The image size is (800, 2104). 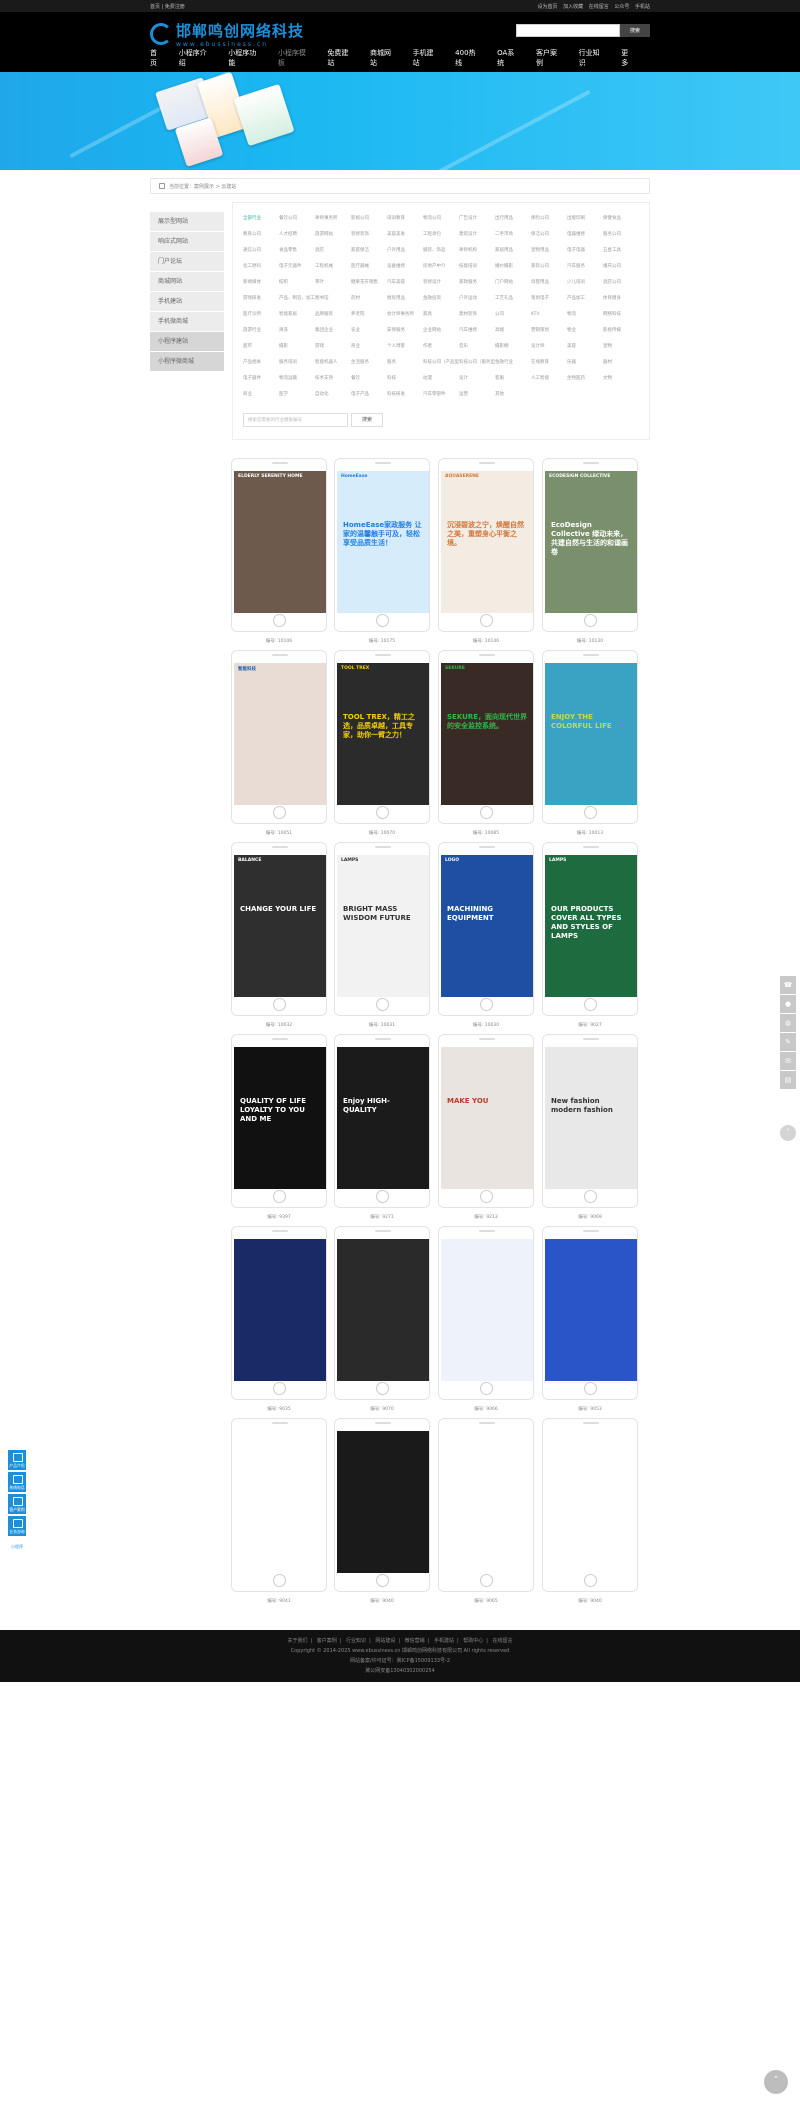 I want to click on footer-icp: 网站备案/许可证号：冀ICP备15009133号-2, so click(x=400, y=1661).